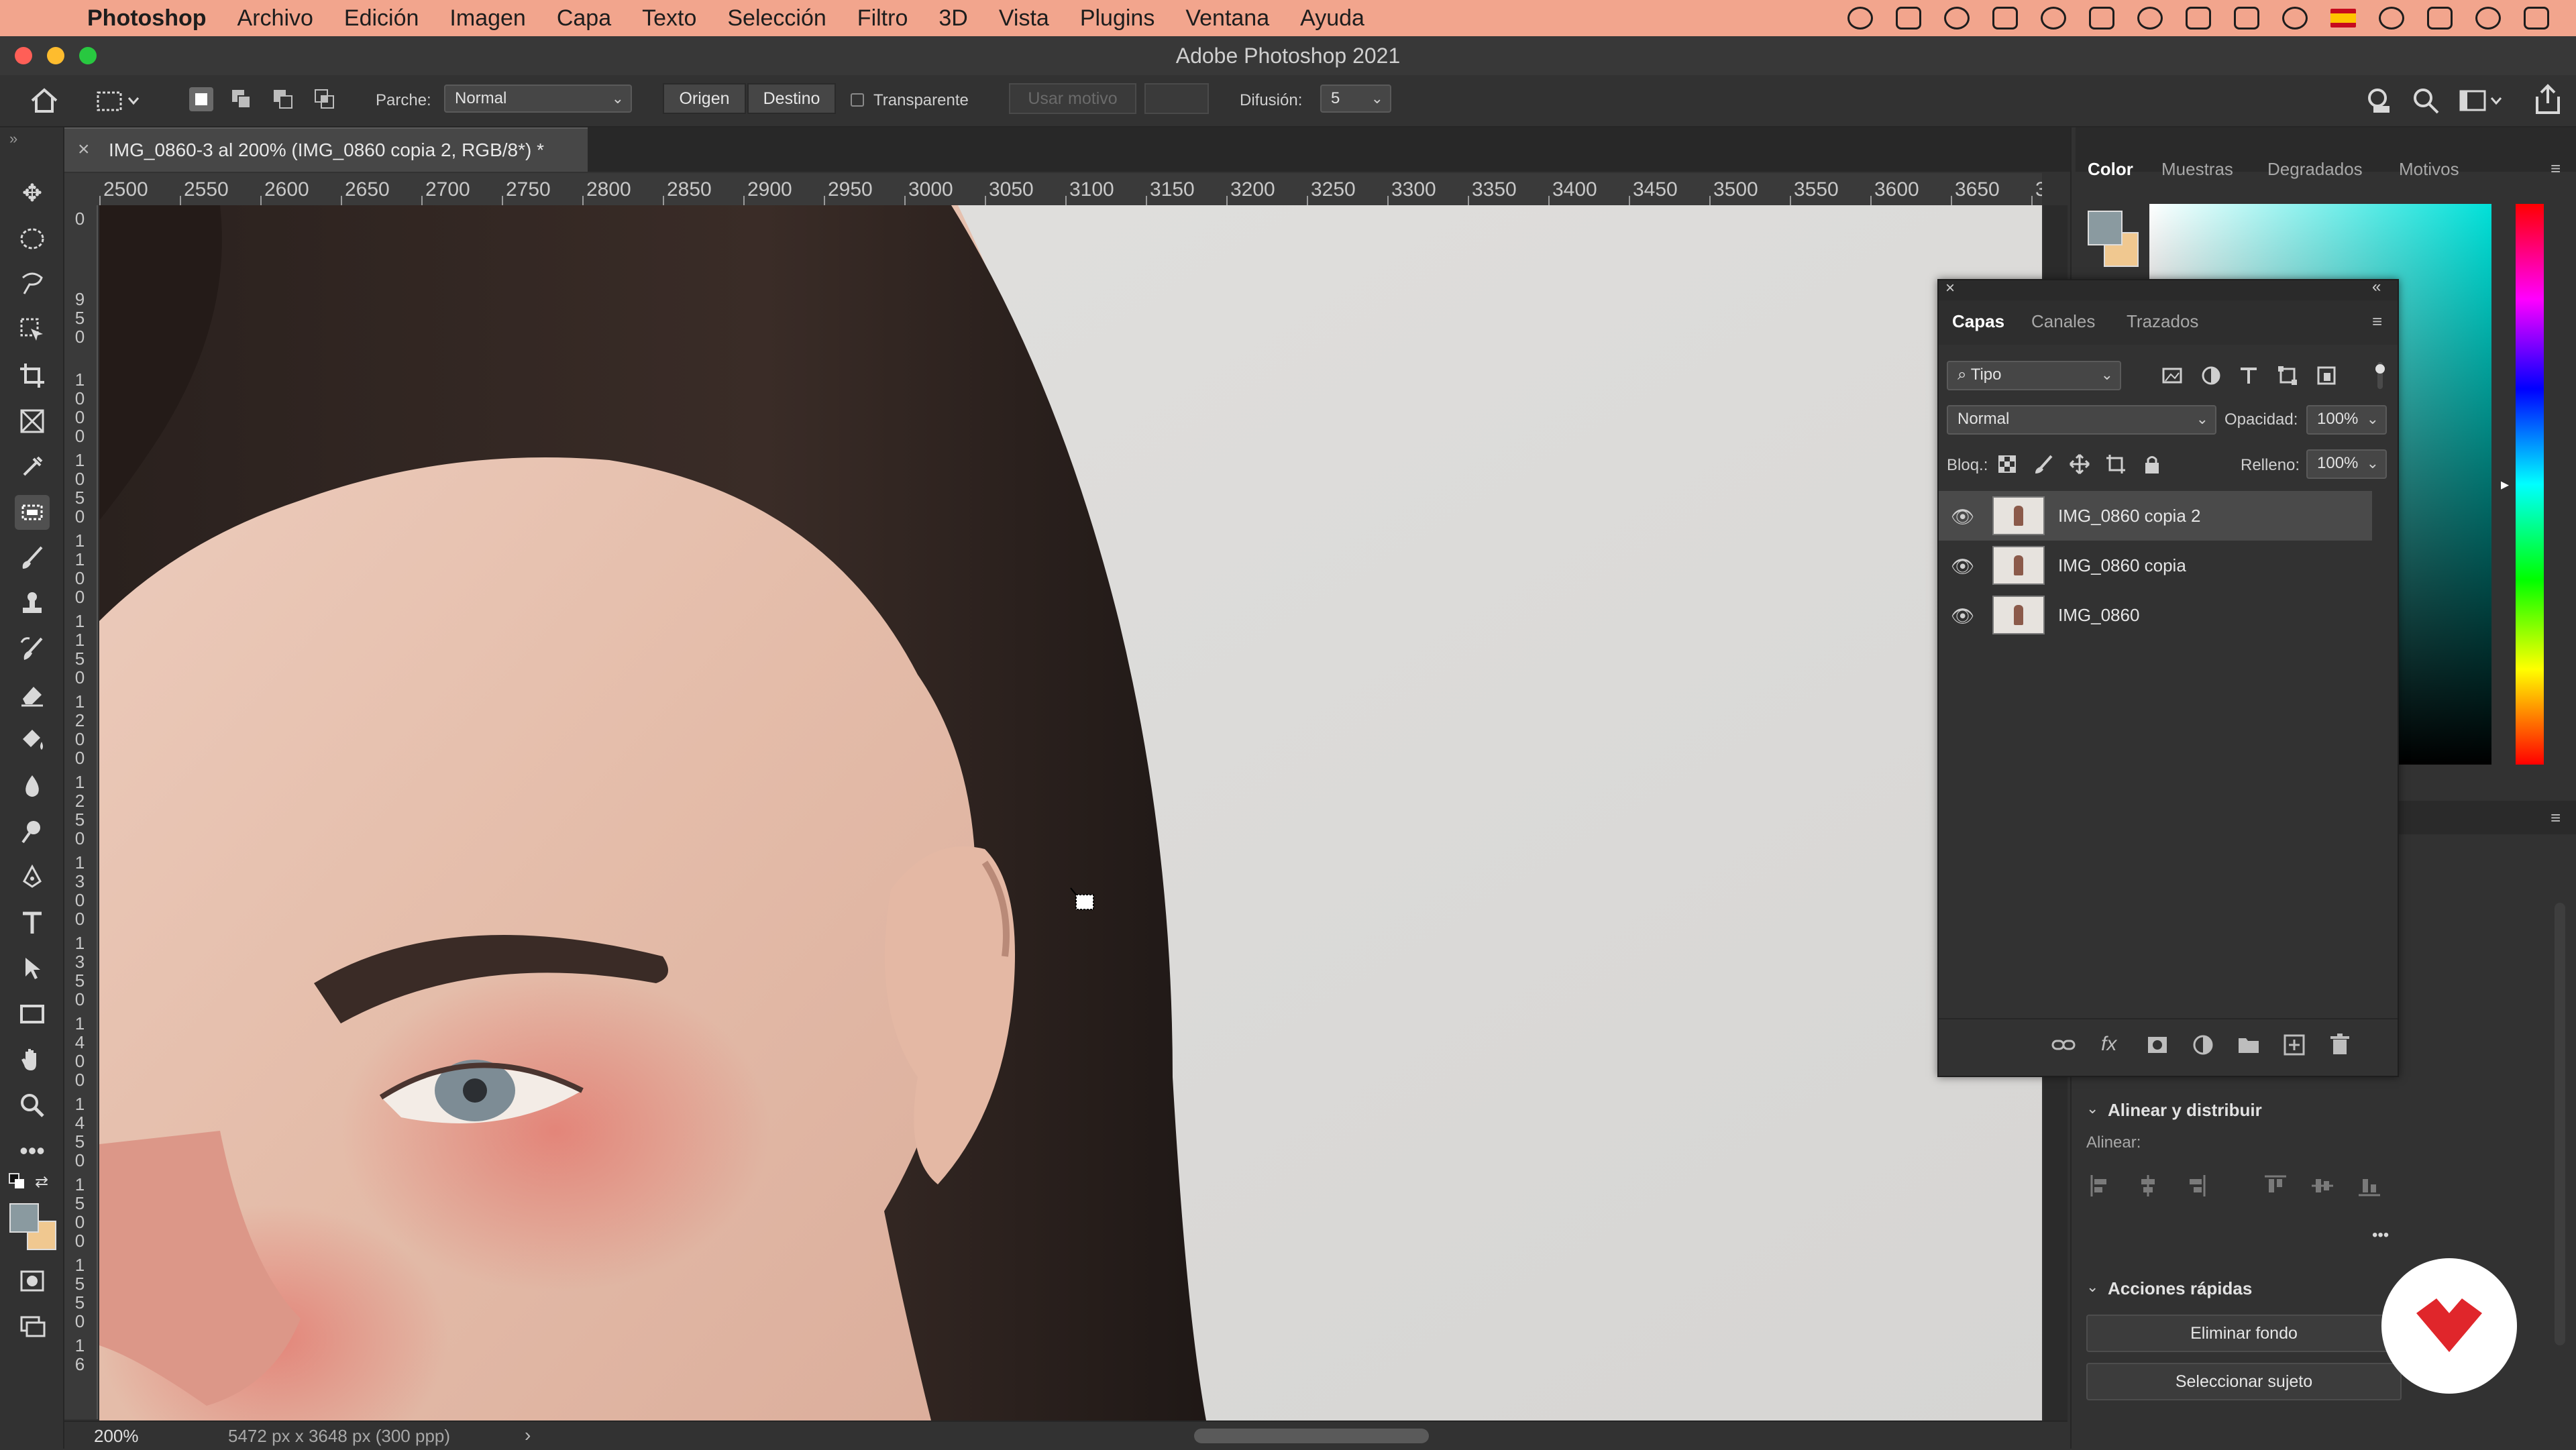 Image resolution: width=2576 pixels, height=1450 pixels. I want to click on tab-paths: Trazados, so click(2162, 321).